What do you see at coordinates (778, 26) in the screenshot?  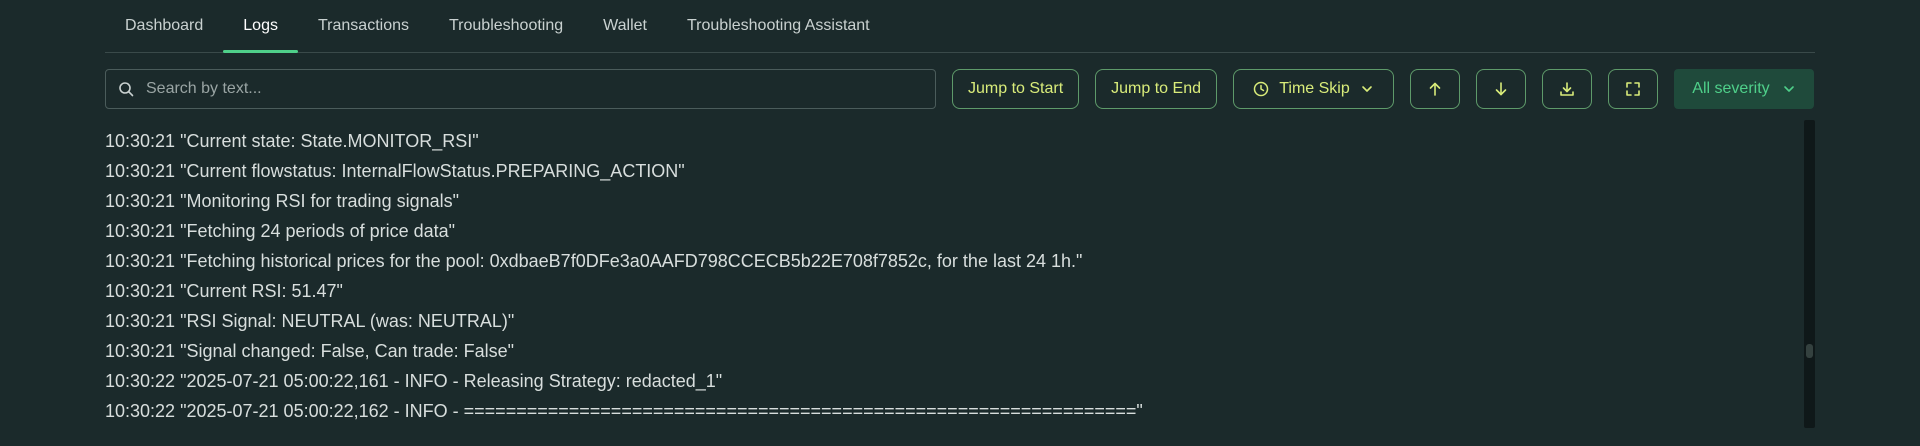 I see `tab-troubleshooting-assistant: Troubleshooting Assistant` at bounding box center [778, 26].